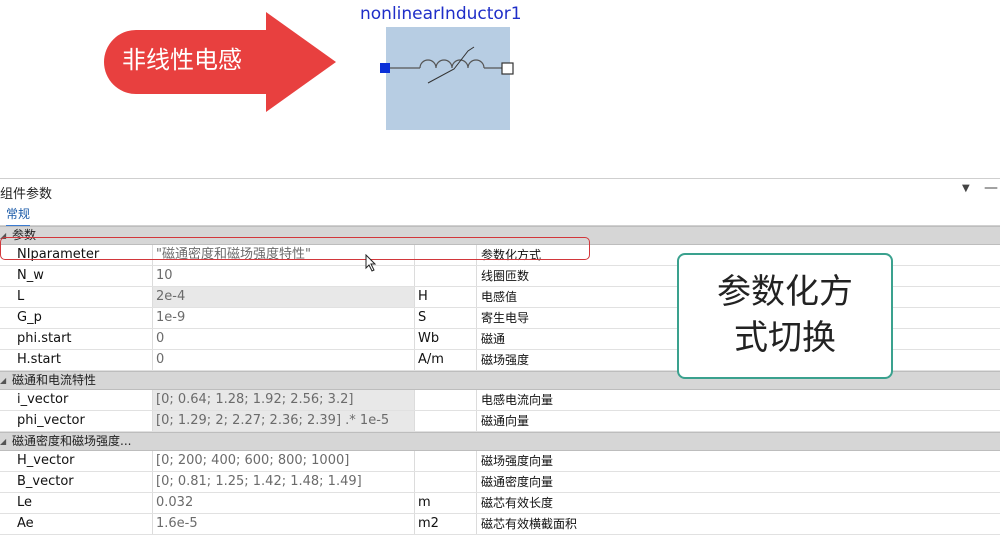  I want to click on inductor-symbol-icon, so click(447, 65).